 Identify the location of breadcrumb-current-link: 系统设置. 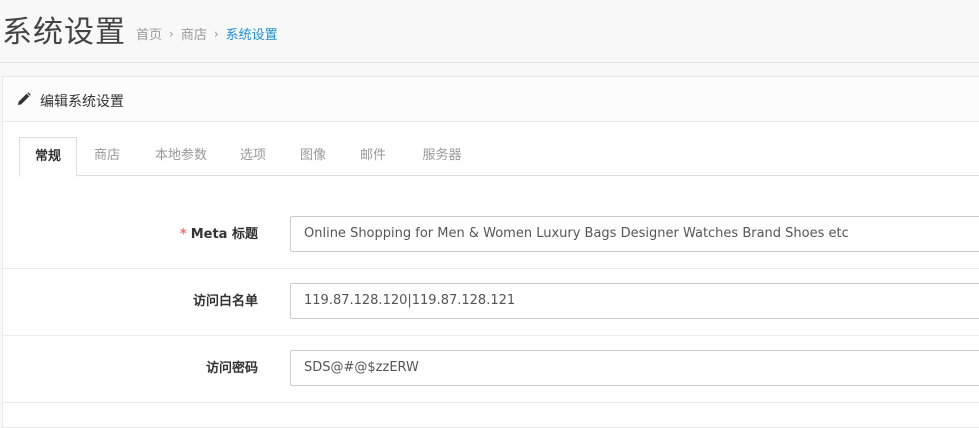
(252, 33).